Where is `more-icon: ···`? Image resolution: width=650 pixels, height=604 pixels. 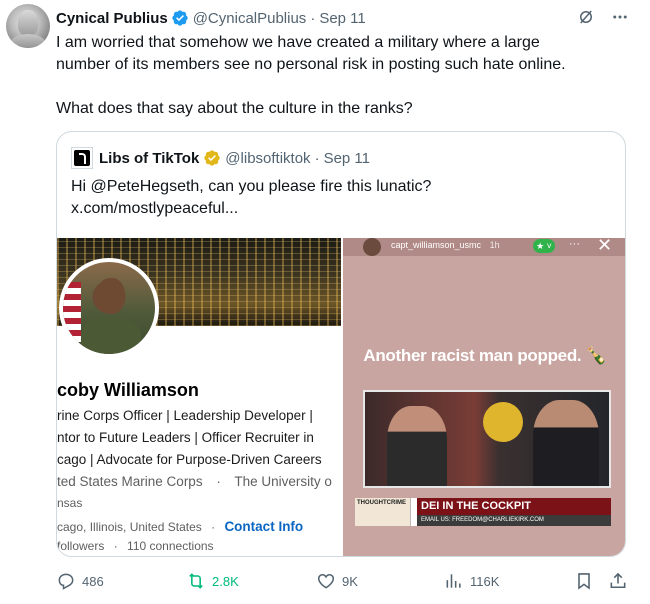 more-icon: ··· is located at coordinates (574, 244).